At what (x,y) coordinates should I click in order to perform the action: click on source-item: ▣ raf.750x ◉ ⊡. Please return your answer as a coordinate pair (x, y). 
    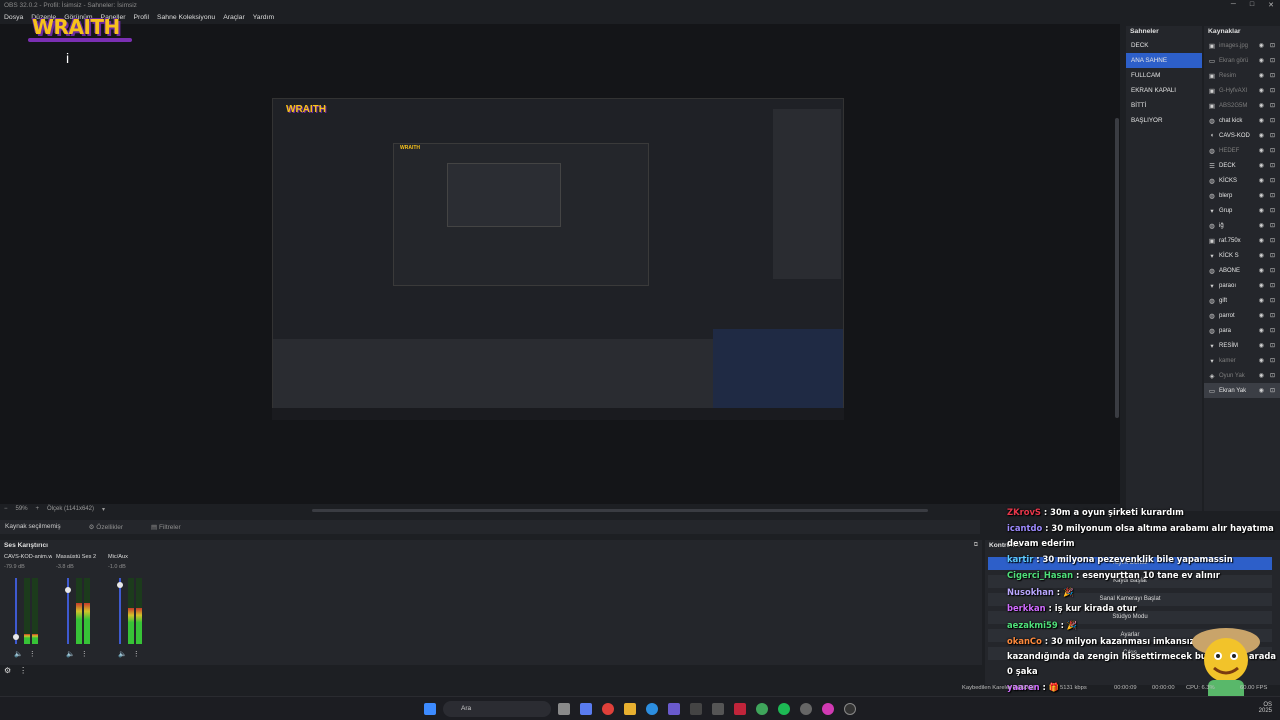
    Looking at the image, I should click on (1242, 240).